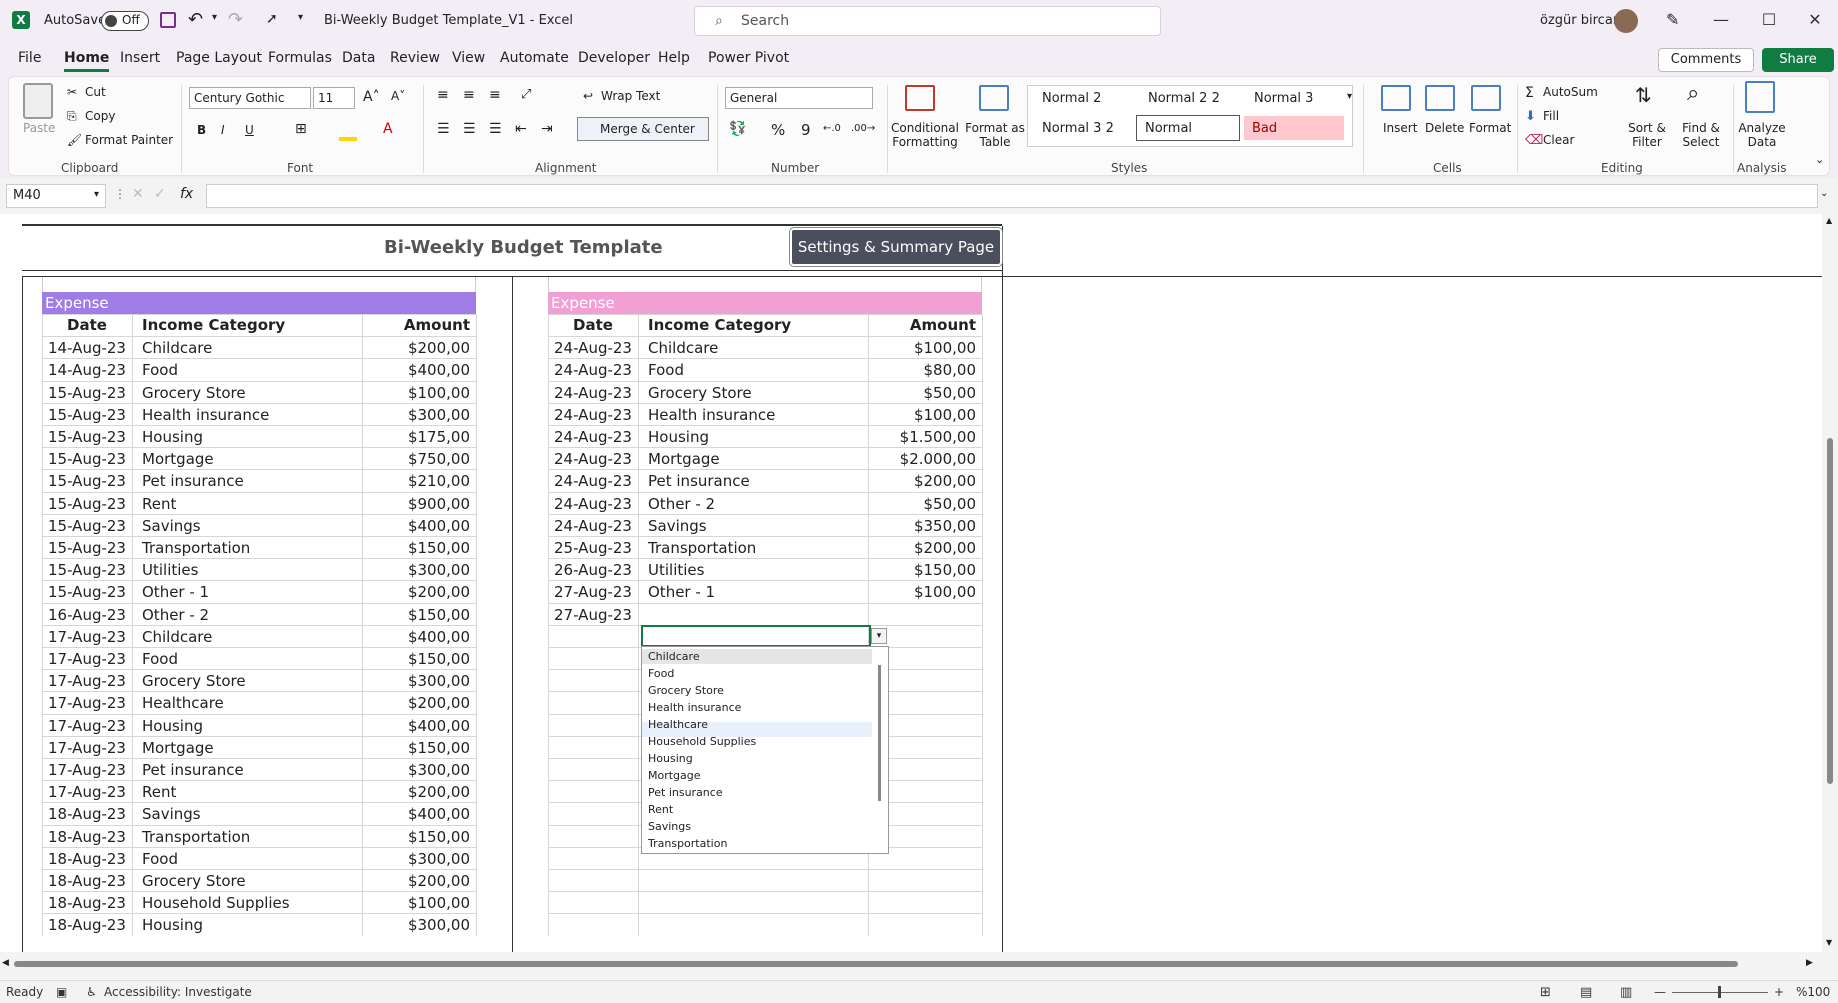  I want to click on expand-formula-icon: ⌄, so click(1824, 193).